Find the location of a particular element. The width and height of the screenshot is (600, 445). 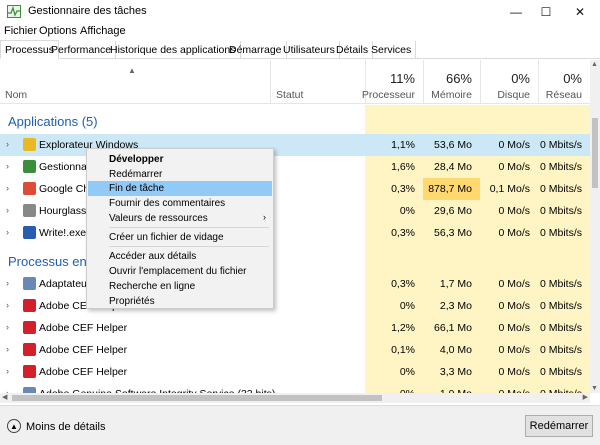

tab-users: Utilisateurs is located at coordinates (309, 50).